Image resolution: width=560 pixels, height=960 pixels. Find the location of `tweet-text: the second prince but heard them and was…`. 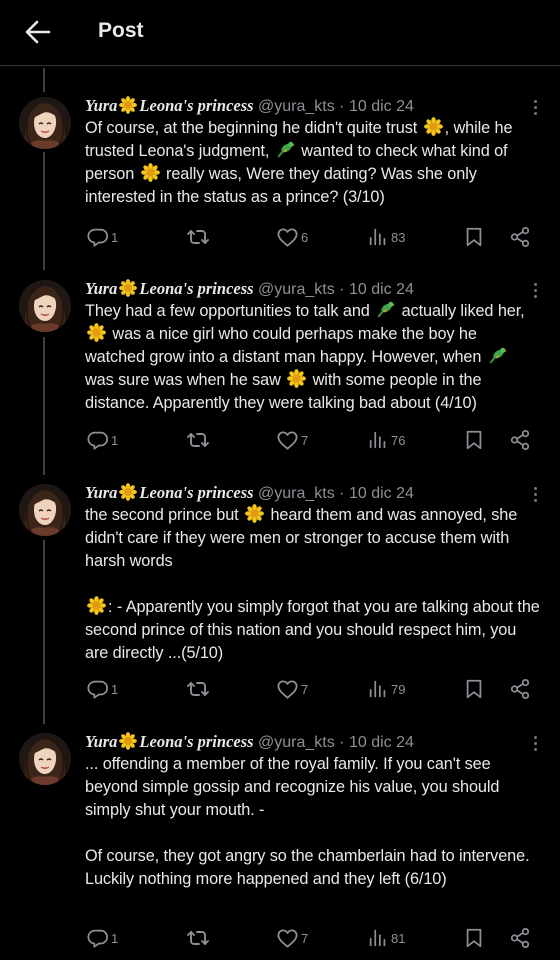

tweet-text: the second prince but heard them and was… is located at coordinates (312, 583).